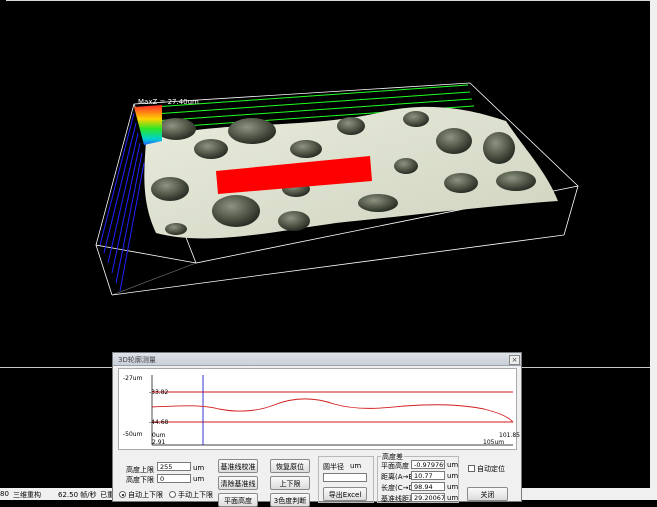  I want to click on lower-limit-input: 0, so click(174, 478).